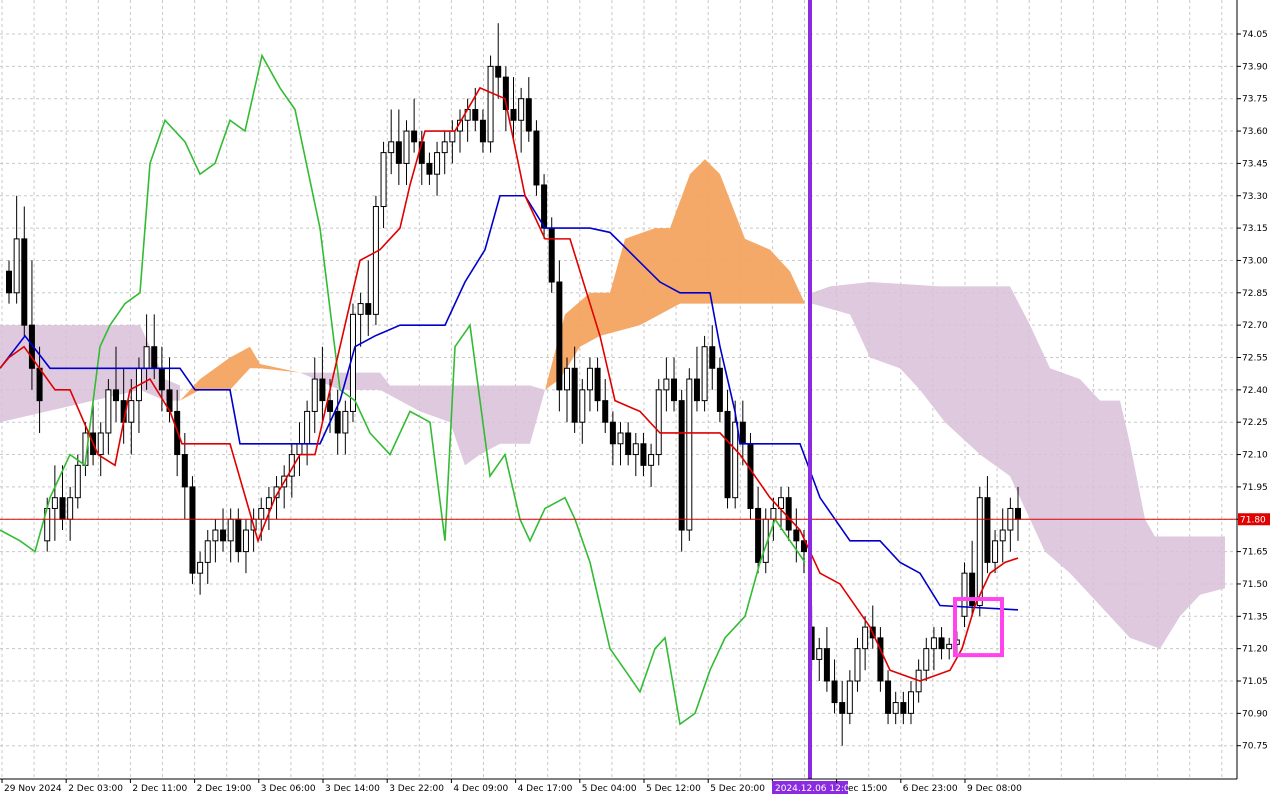  Describe the element at coordinates (1255, 197) in the screenshot. I see `y-tick-label: 73.30` at that location.